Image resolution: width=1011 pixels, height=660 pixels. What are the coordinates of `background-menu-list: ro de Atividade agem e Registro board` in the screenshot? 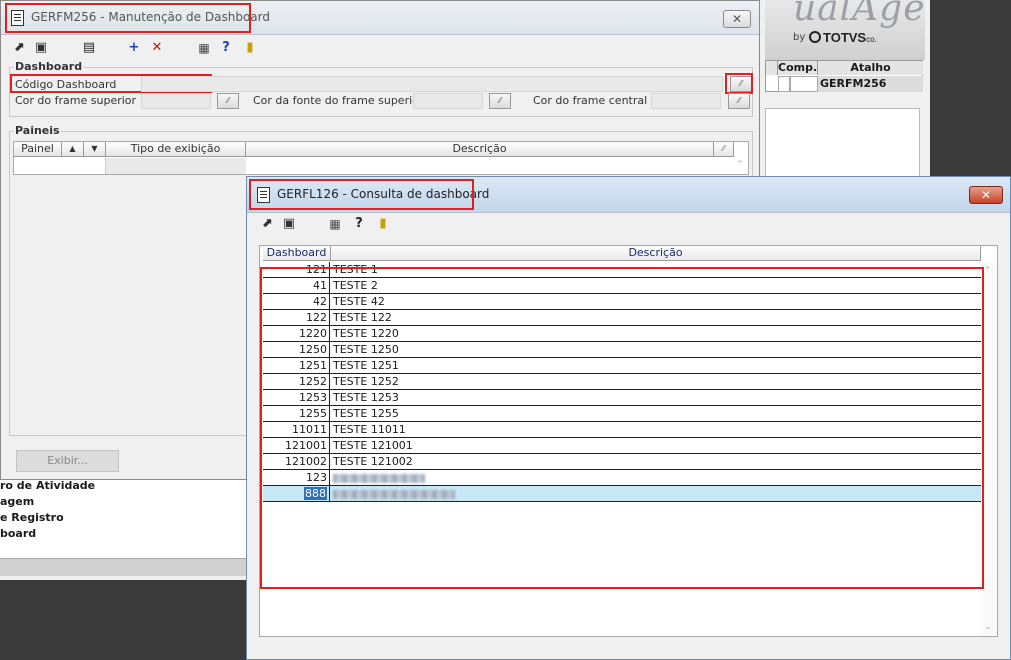 It's located at (125, 518).